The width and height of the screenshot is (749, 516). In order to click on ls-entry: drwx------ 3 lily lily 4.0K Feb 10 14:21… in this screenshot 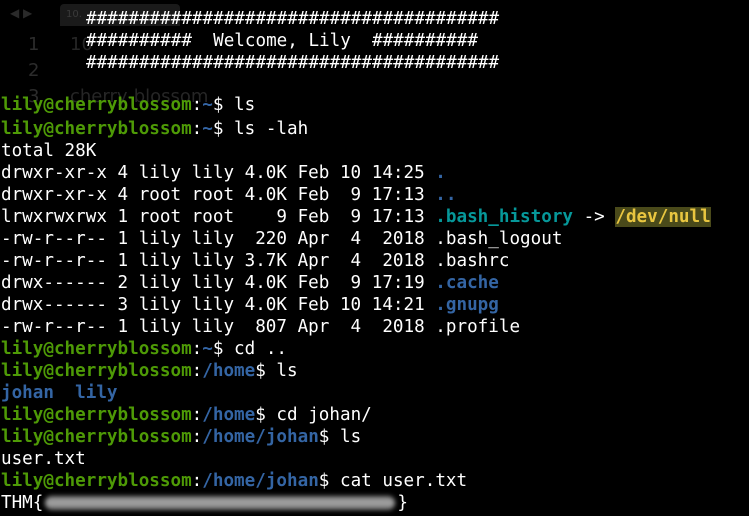, I will do `click(250, 305)`.